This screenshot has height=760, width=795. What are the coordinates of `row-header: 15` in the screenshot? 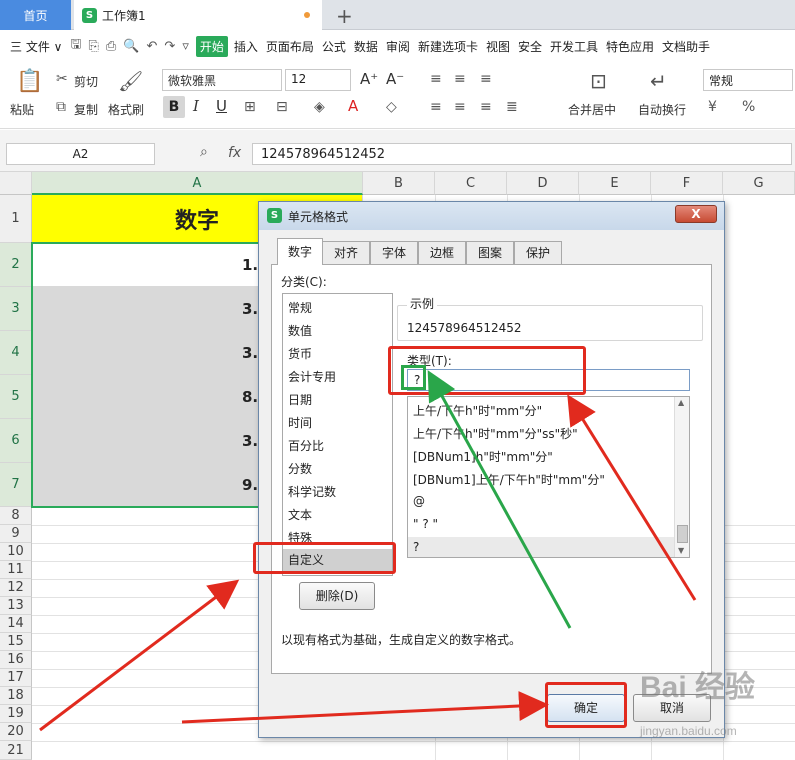 It's located at (16, 642).